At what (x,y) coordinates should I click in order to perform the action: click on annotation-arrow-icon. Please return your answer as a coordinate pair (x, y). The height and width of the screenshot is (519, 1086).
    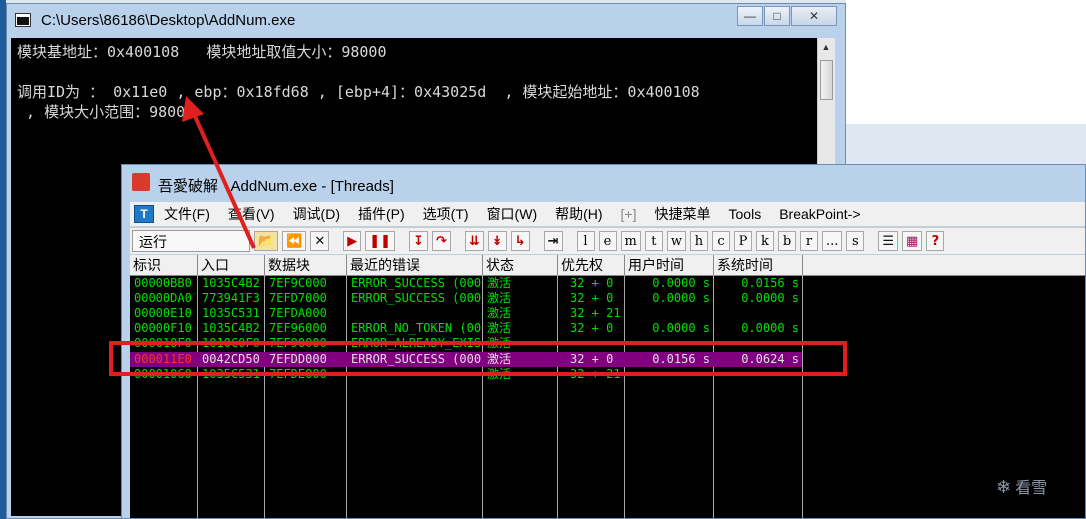
    Looking at the image, I should click on (219, 172).